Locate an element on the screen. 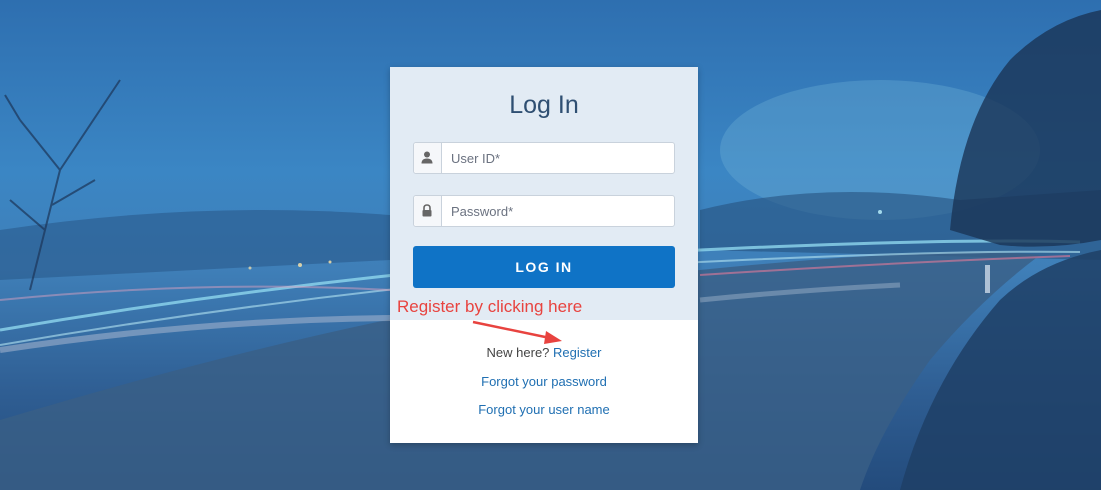 Image resolution: width=1101 pixels, height=490 pixels. password-field is located at coordinates (544, 211).